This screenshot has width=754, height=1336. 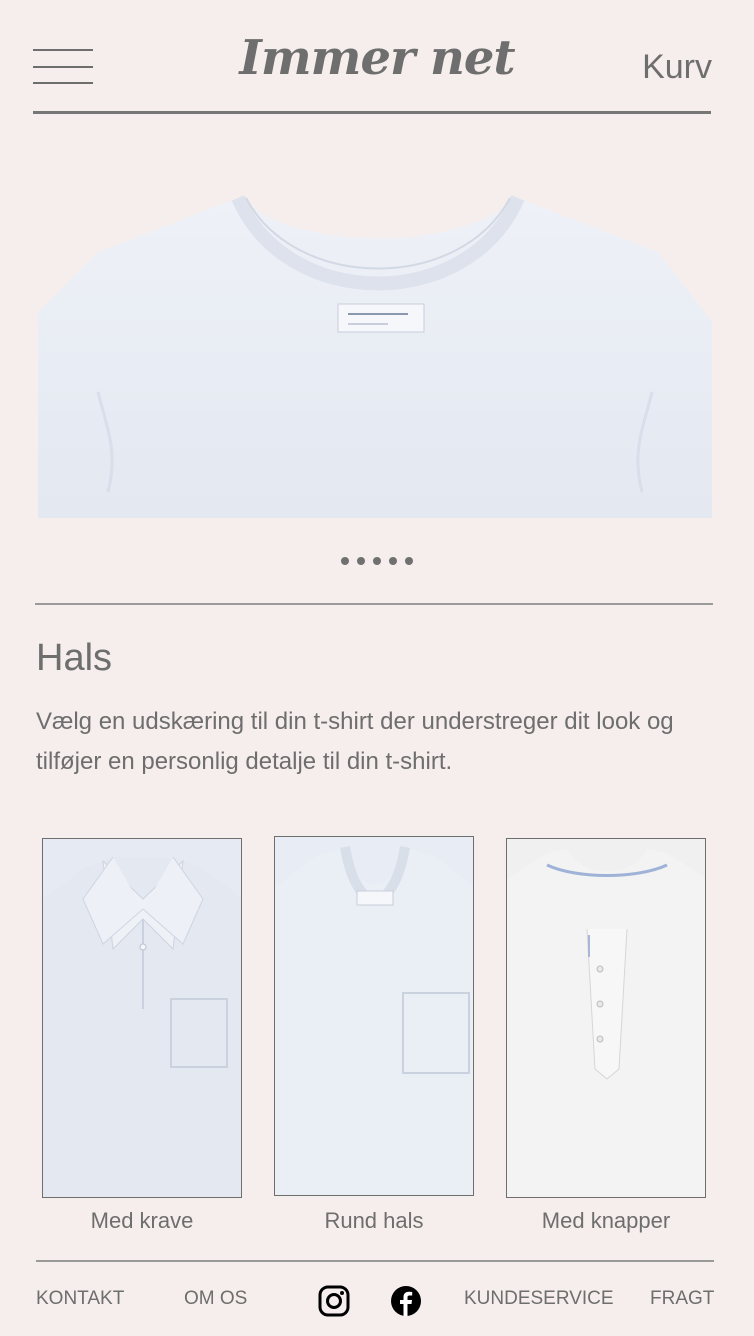 I want to click on option-label: Med krave, so click(x=142, y=1220).